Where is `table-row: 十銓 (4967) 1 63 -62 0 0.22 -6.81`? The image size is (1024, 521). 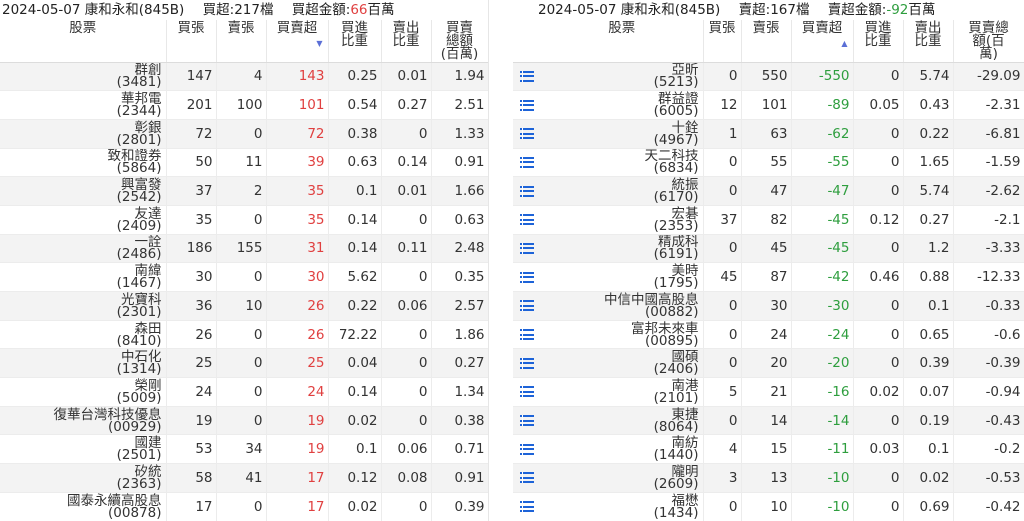
table-row: 十銓 (4967) 1 63 -62 0 0.22 -6.81 is located at coordinates (768, 134).